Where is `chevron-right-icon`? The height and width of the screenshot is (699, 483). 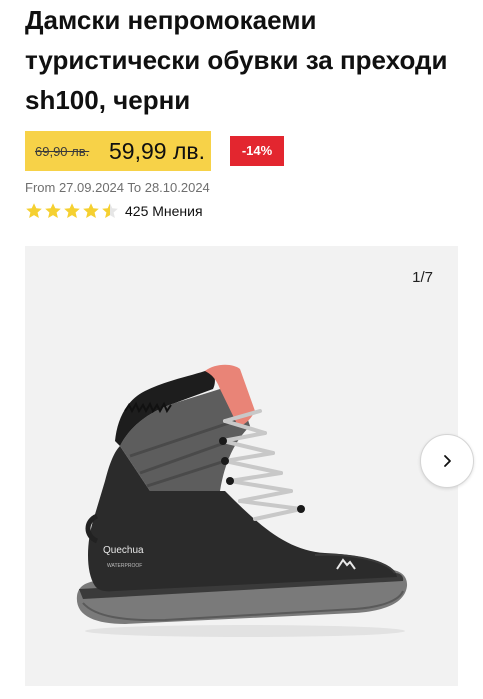
chevron-right-icon is located at coordinates (447, 461).